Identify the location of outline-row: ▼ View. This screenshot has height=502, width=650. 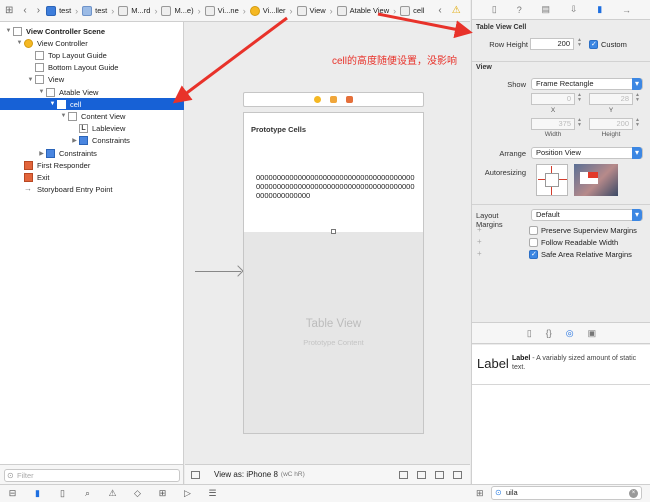
(92, 80).